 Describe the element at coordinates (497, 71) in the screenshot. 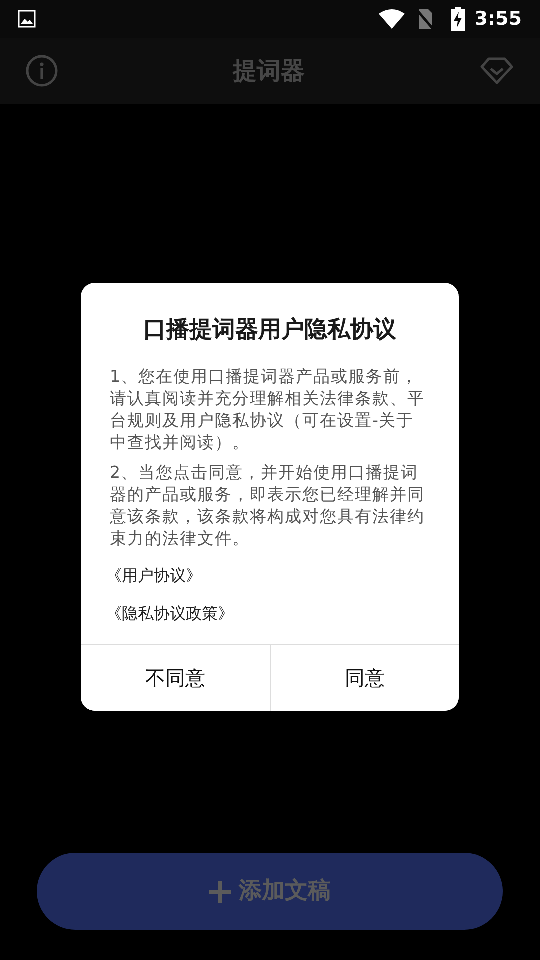

I see `diamond-icon` at that location.